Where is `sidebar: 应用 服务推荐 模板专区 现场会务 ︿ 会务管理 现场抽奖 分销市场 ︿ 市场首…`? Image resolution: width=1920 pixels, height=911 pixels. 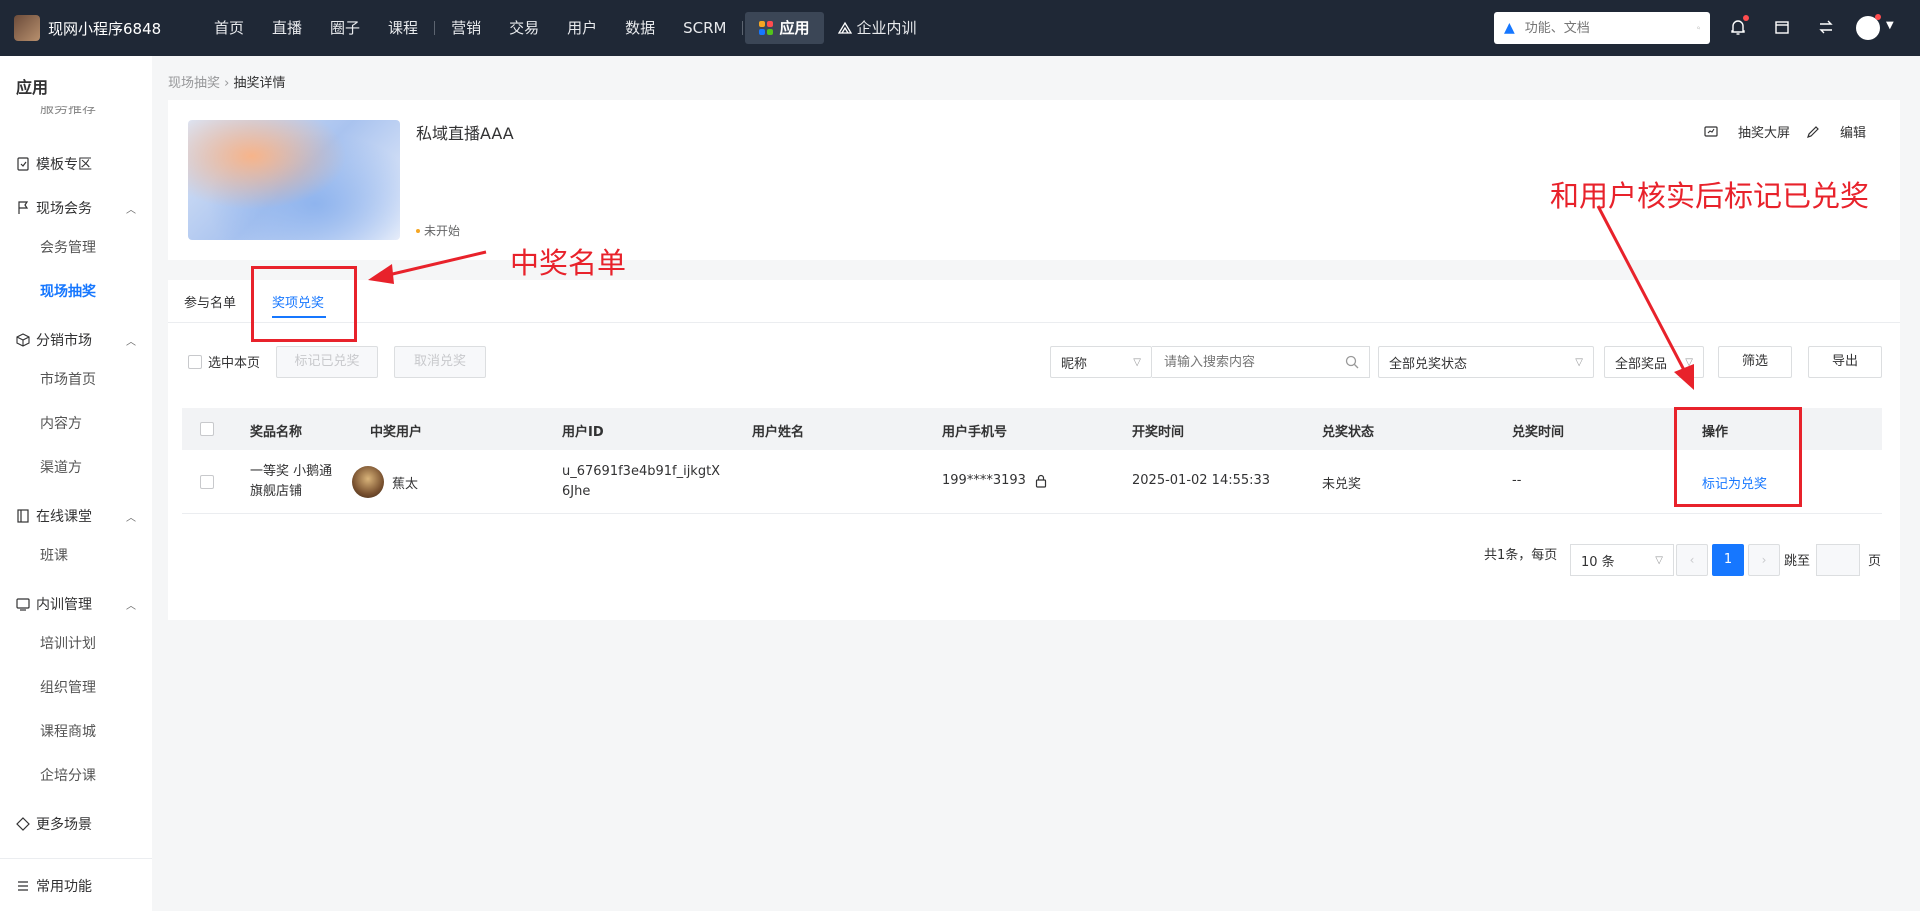
sidebar: 应用 服务推荐 模板专区 现场会务 ︿ 会务管理 现场抽奖 分销市场 ︿ 市场首… is located at coordinates (76, 483).